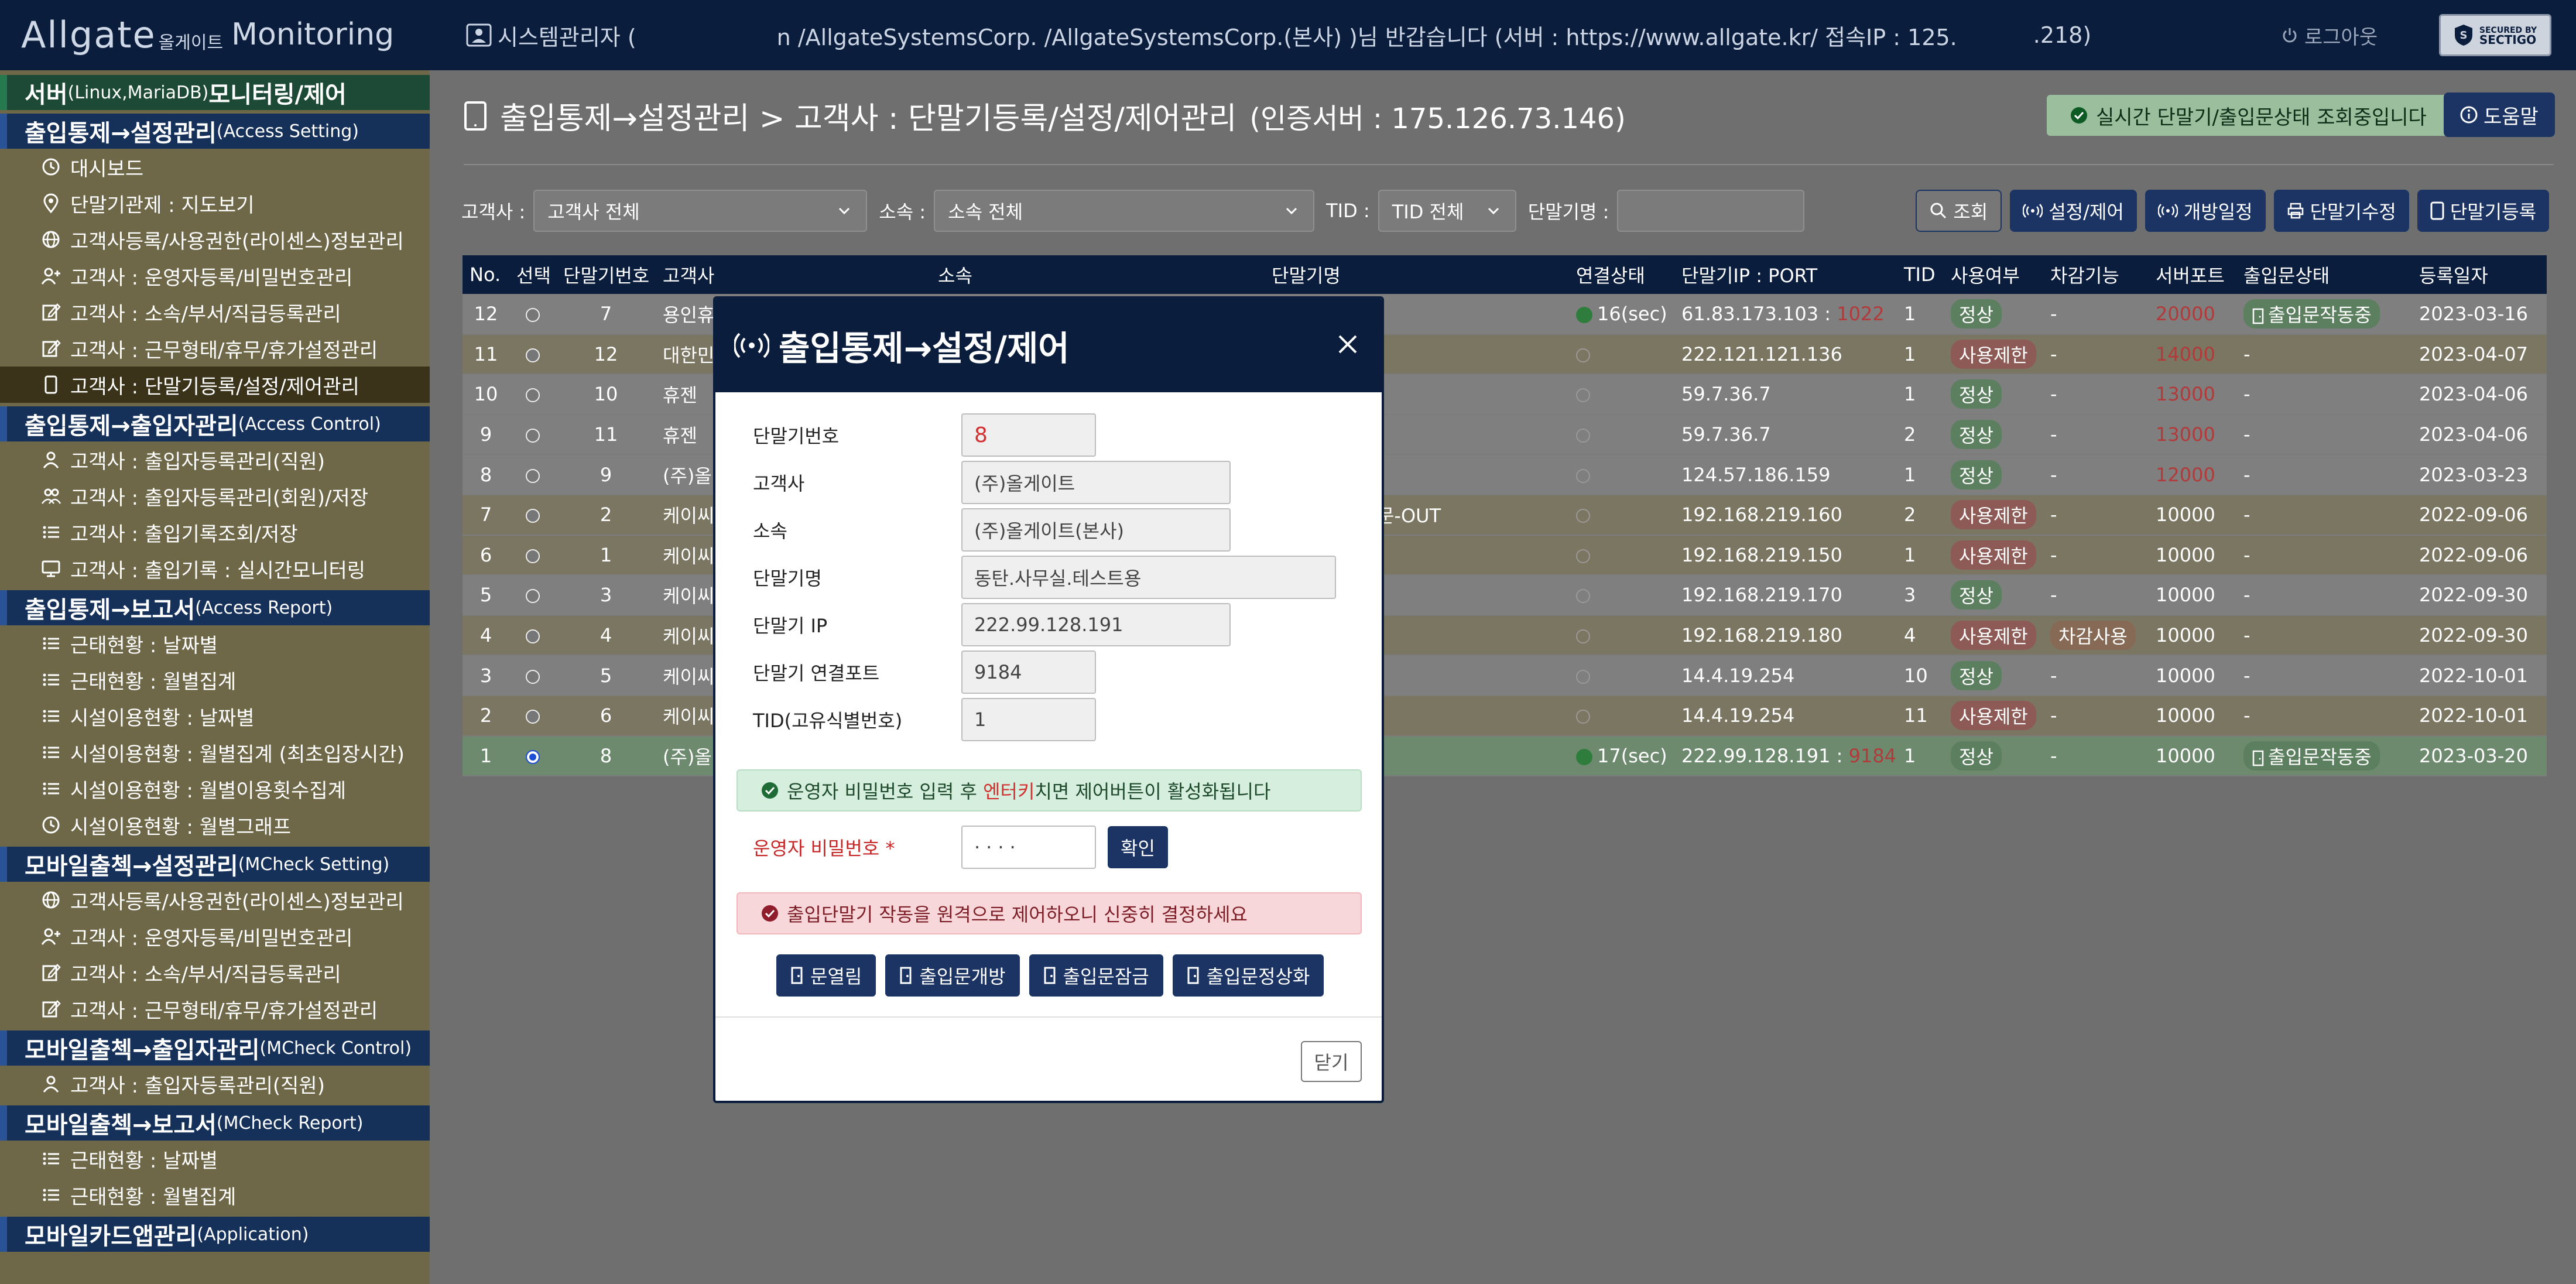 This screenshot has width=2576, height=1284. I want to click on table-header-cell: 출입문상태, so click(2324, 274).